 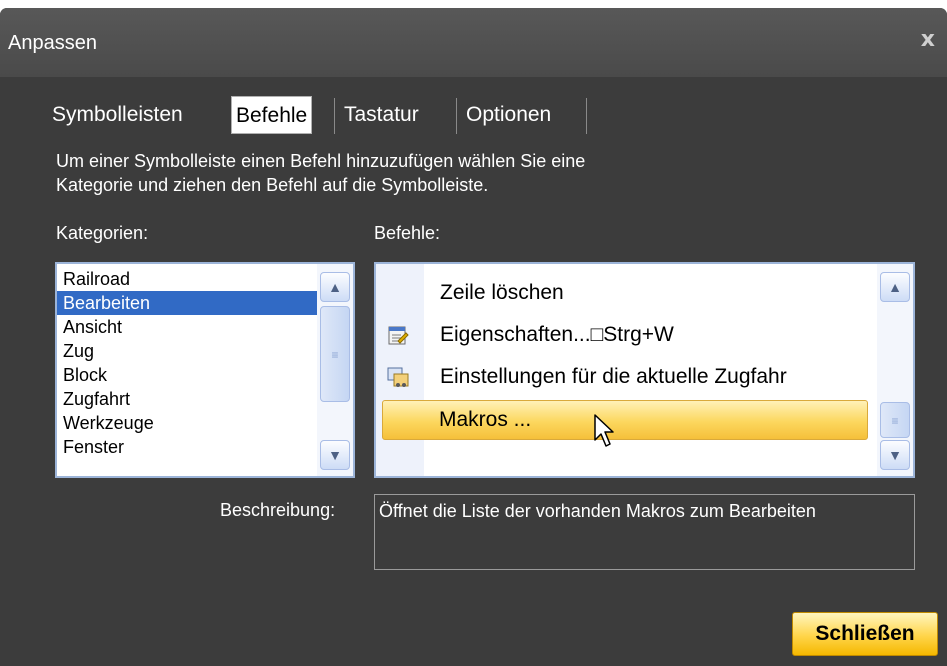 I want to click on command-item: Einstellungen für die aktuelle Zugfahr, so click(x=623, y=377).